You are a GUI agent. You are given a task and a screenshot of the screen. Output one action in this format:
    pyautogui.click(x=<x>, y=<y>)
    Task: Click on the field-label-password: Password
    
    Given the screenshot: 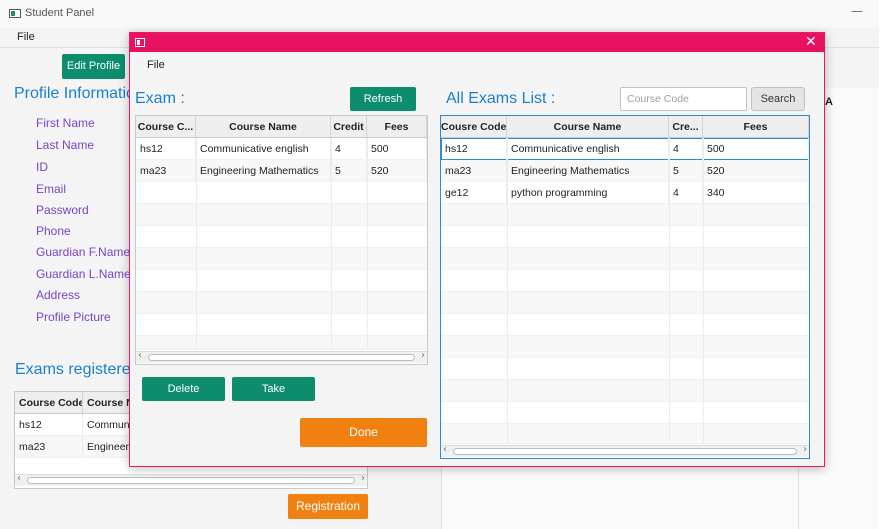 What is the action you would take?
    pyautogui.click(x=62, y=210)
    